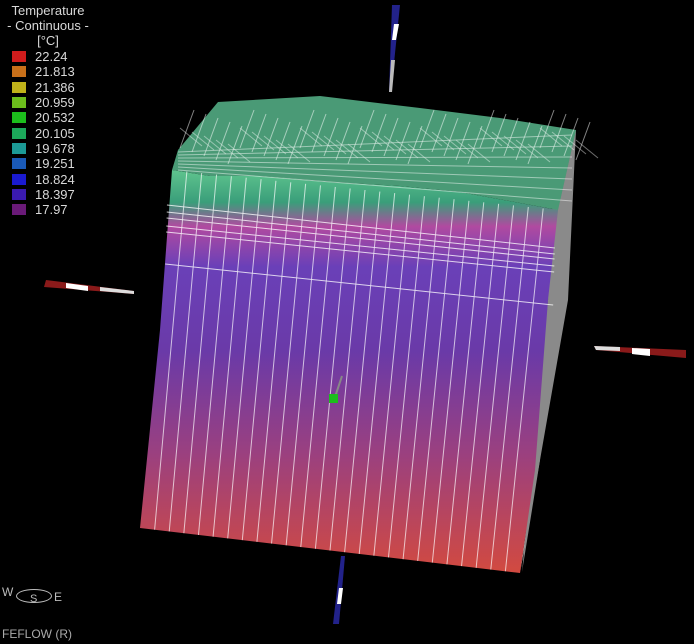  I want to click on legend-row: 21.386, so click(52, 87).